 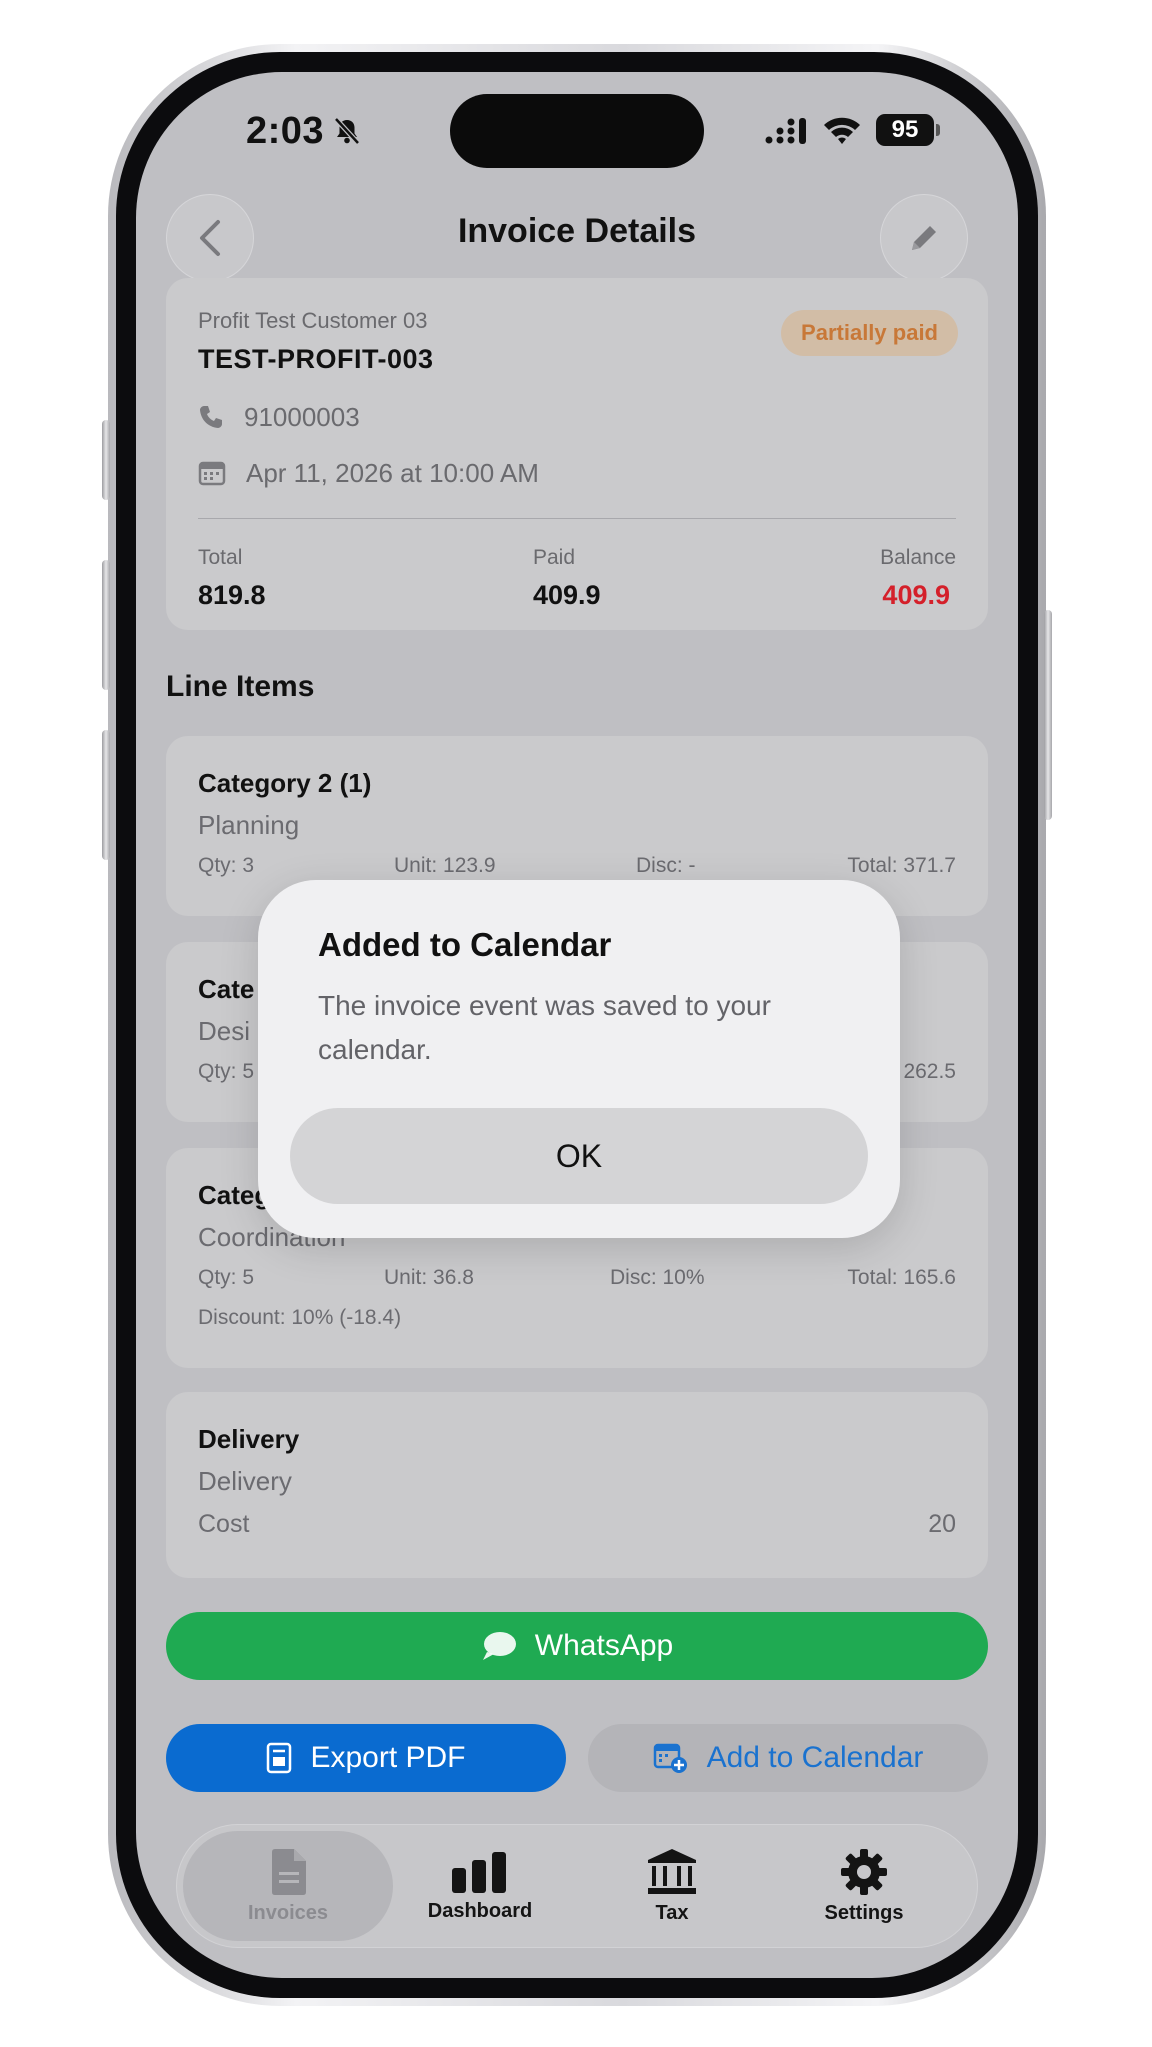 I want to click on status-badge: Partially paid, so click(x=869, y=333).